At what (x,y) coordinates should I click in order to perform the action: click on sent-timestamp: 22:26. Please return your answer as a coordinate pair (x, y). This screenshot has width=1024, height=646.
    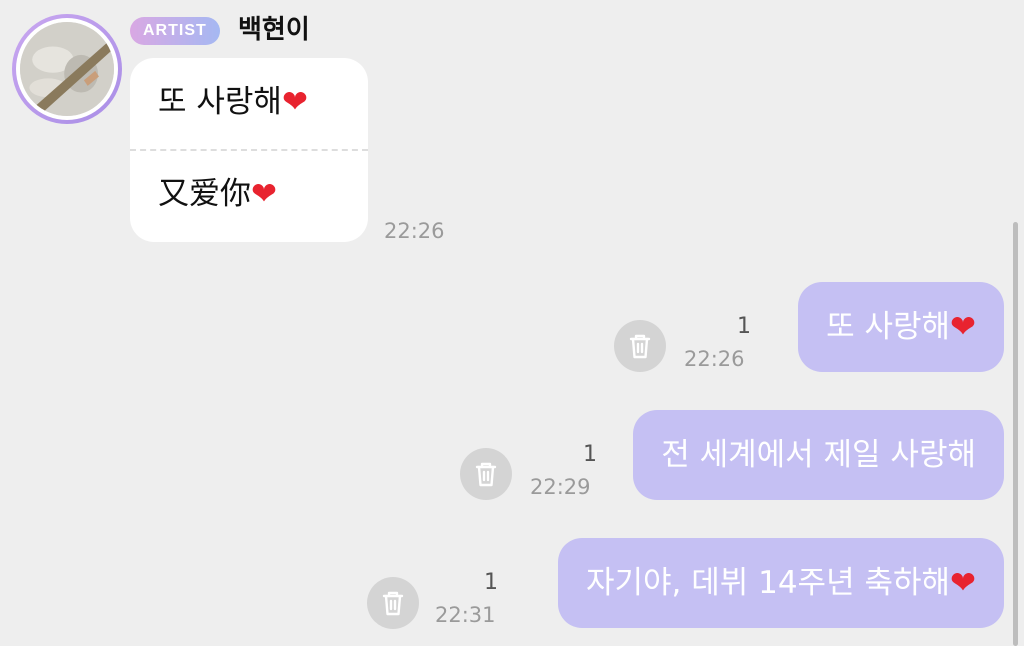
    Looking at the image, I should click on (714, 359).